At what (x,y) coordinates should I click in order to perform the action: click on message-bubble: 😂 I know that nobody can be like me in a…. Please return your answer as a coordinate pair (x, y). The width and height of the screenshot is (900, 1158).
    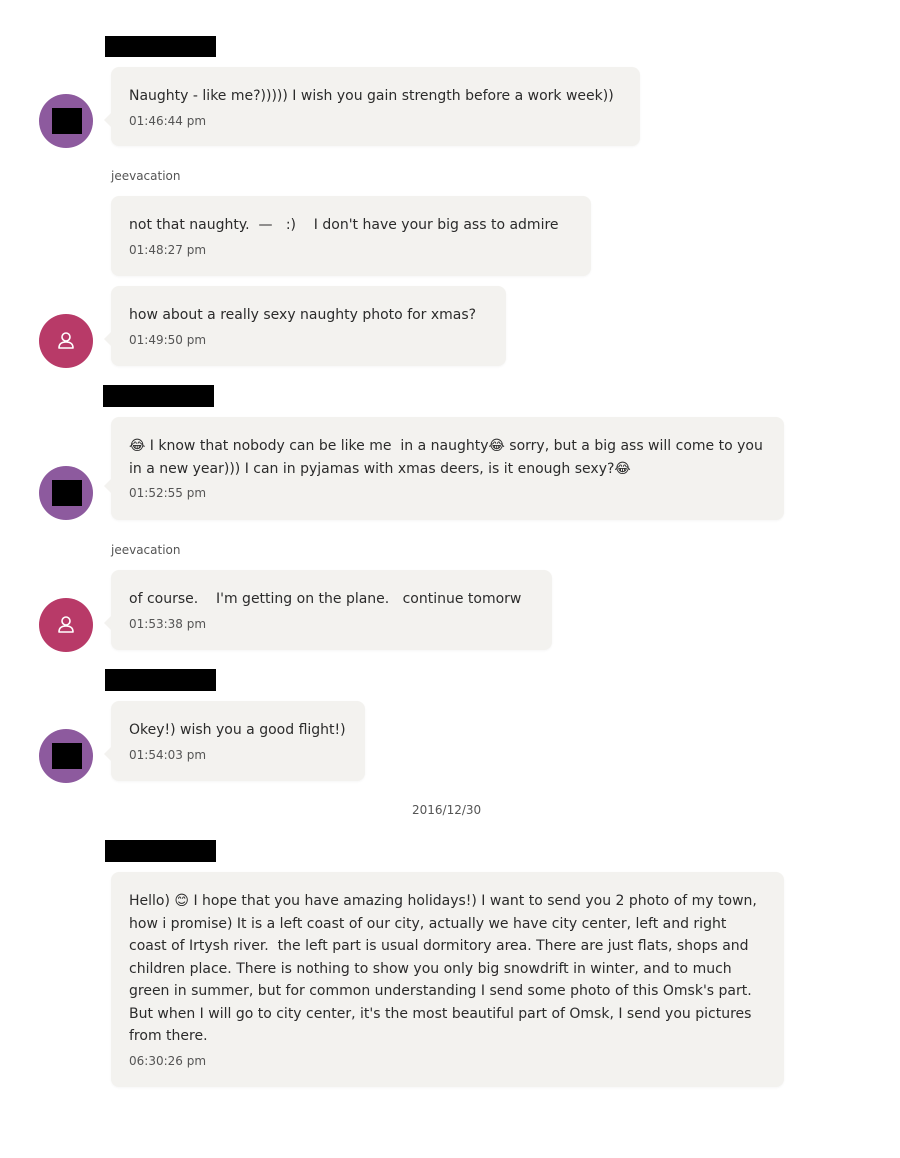
    Looking at the image, I should click on (444, 468).